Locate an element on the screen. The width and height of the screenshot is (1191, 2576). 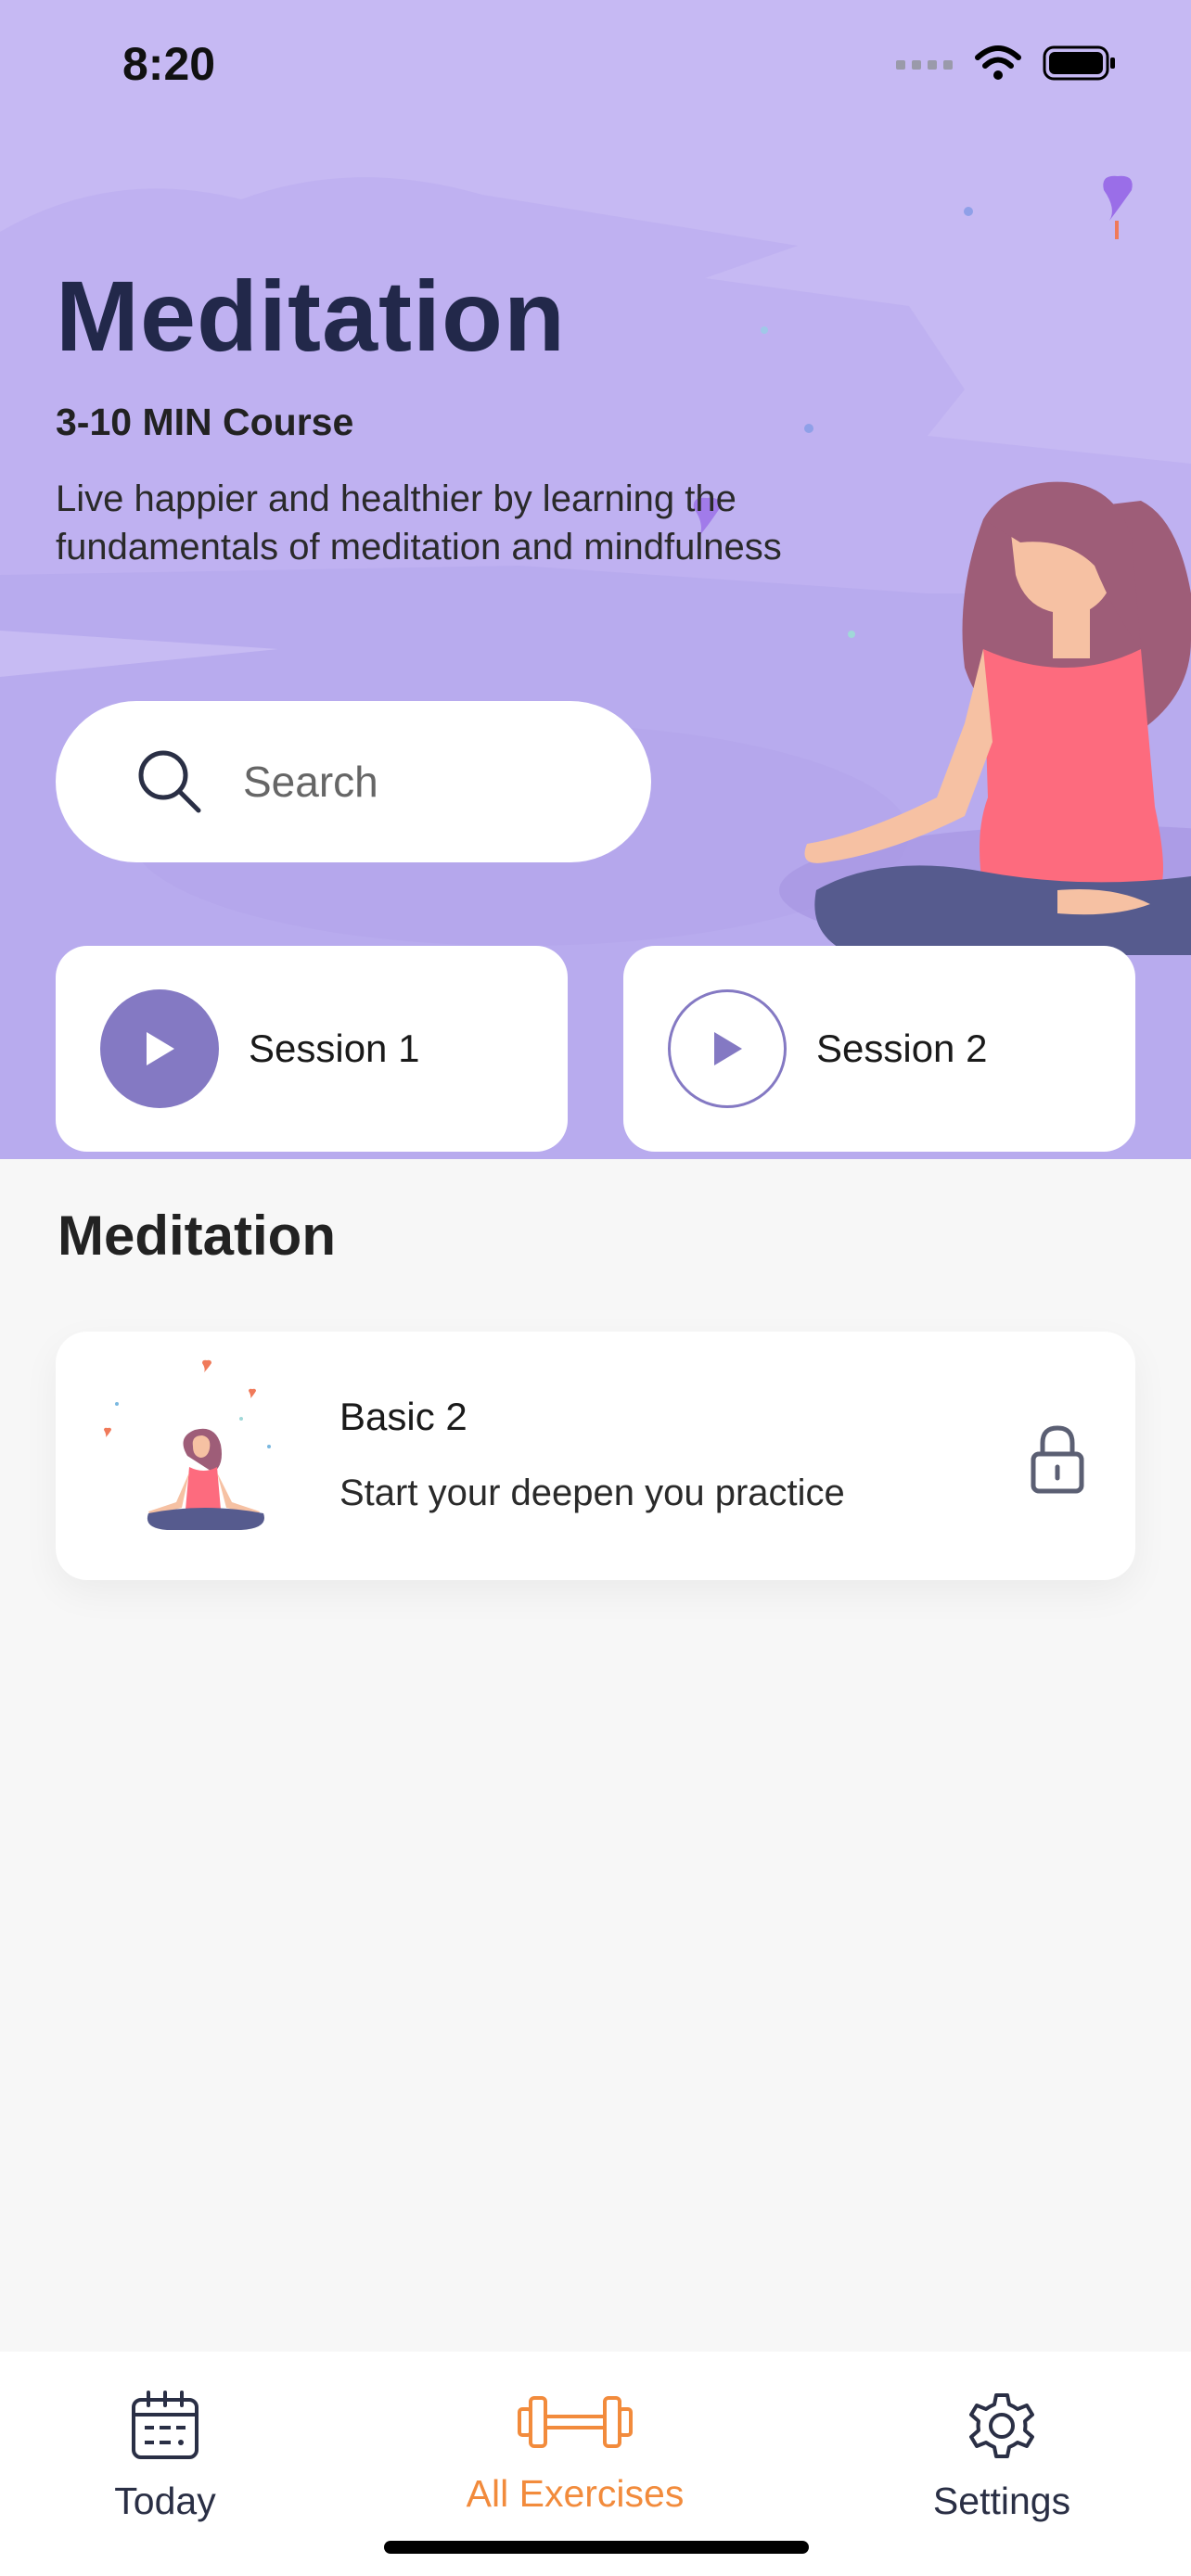
home-indicator is located at coordinates (597, 2547).